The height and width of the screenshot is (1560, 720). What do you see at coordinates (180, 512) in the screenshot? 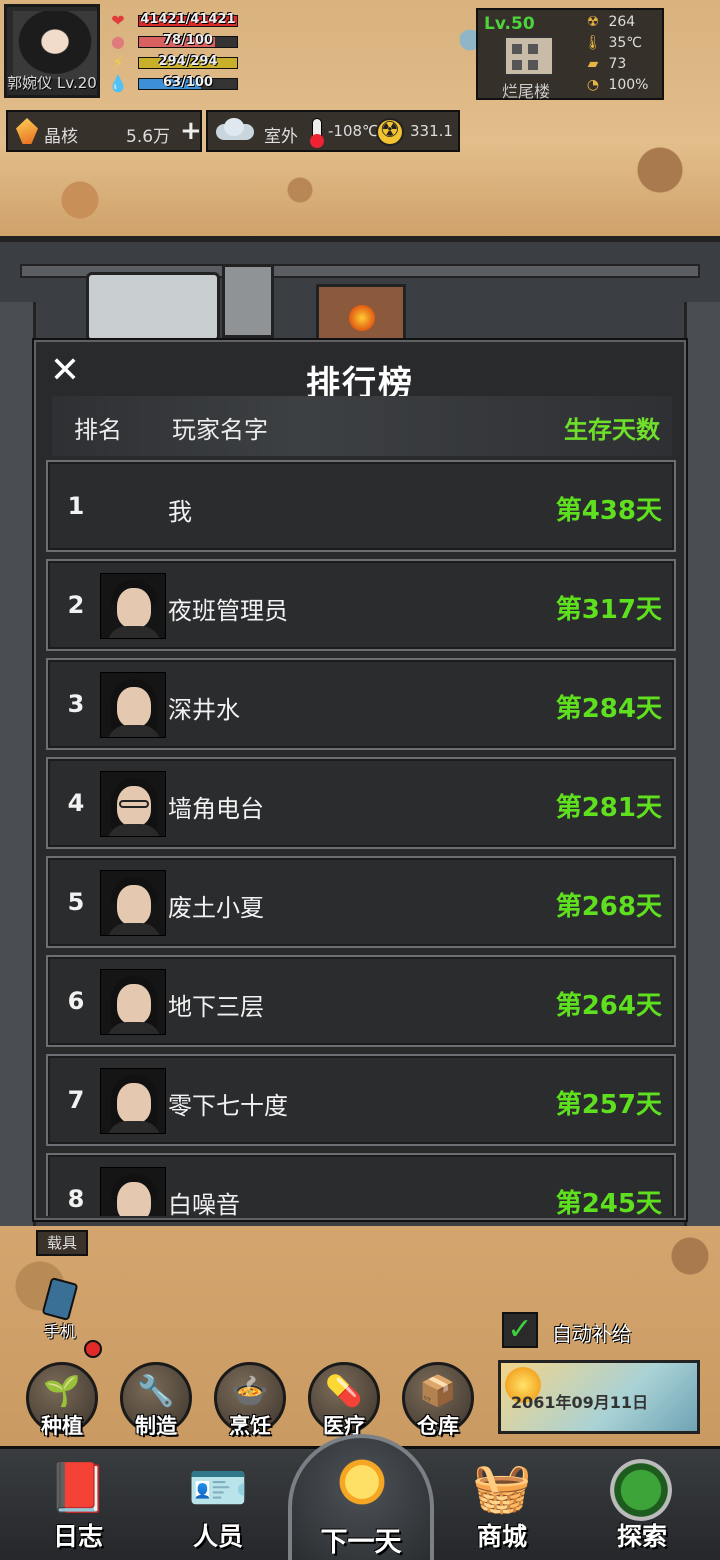
I see `player-name: 我` at bounding box center [180, 512].